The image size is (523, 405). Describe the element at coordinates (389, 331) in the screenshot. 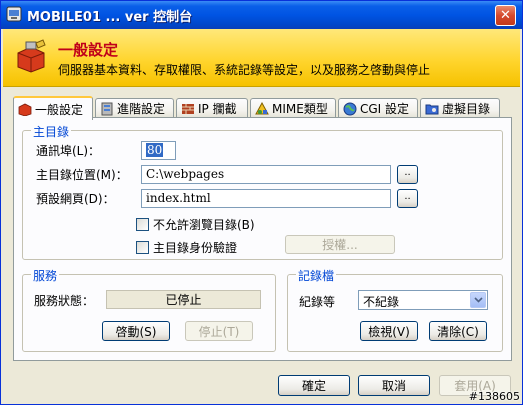

I see `view-log-button: 檢視(V)` at that location.